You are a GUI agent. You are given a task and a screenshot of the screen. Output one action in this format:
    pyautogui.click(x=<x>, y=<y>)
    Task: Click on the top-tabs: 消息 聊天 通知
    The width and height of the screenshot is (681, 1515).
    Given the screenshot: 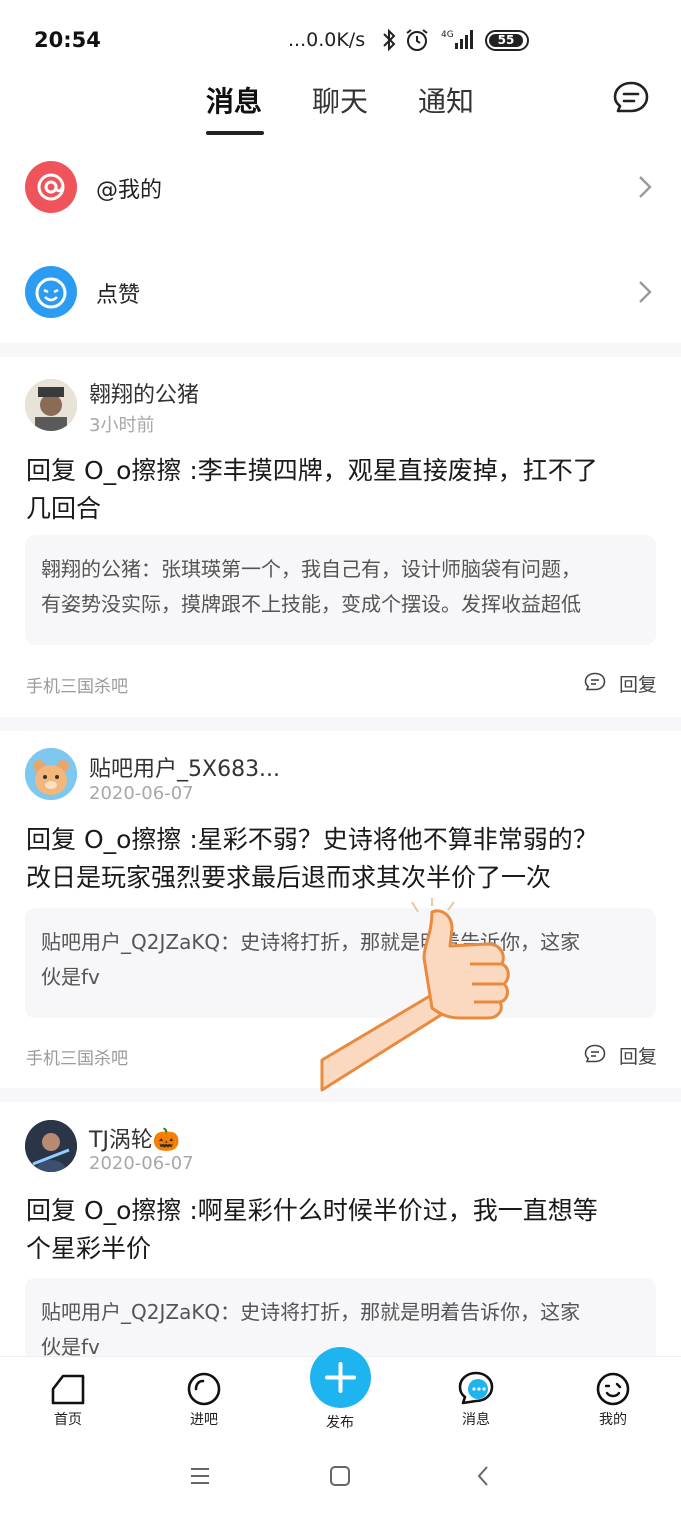 What is the action you would take?
    pyautogui.click(x=340, y=110)
    